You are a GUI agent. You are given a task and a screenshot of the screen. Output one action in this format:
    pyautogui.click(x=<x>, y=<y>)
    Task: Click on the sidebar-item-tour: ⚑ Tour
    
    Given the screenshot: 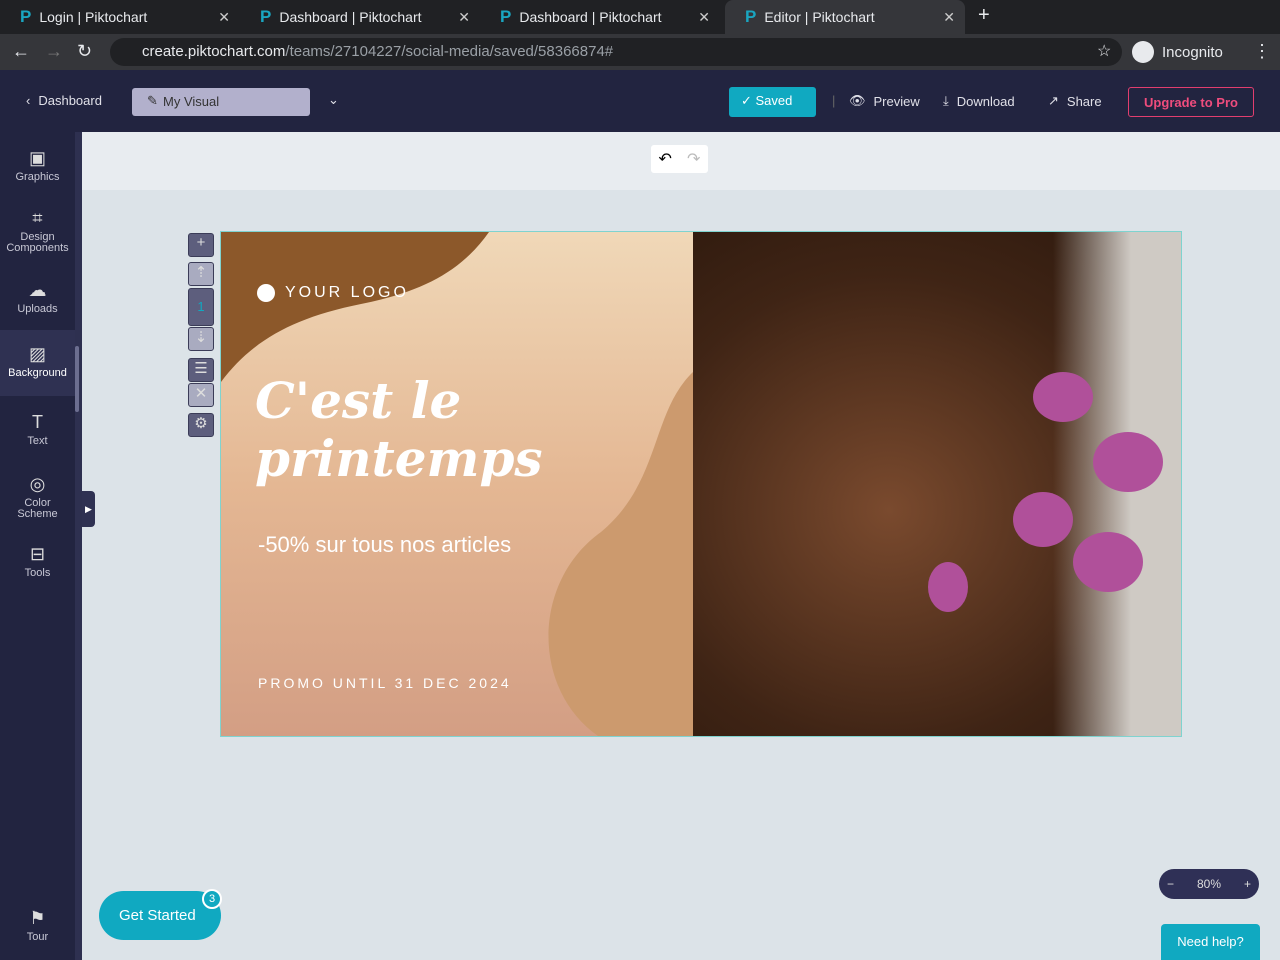 What is the action you would take?
    pyautogui.click(x=37, y=925)
    